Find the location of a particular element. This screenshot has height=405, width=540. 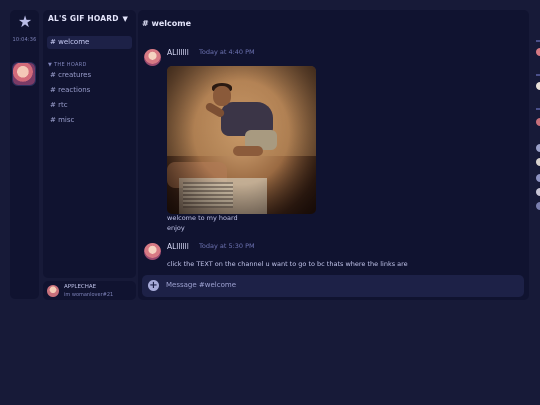

message-timestamp: Today at 4:40 PM is located at coordinates (227, 52).